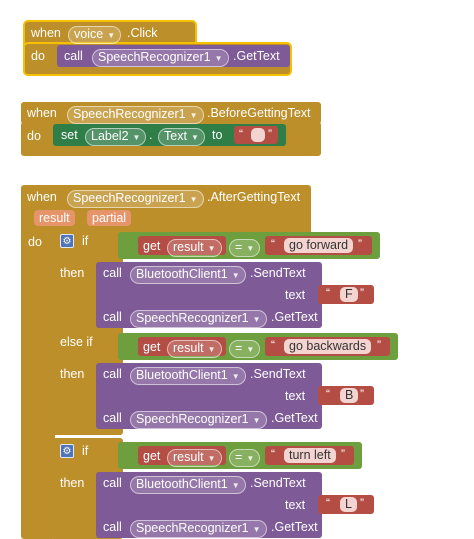 Image resolution: width=474 pixels, height=539 pixels. Describe the element at coordinates (142, 33) in the screenshot. I see `event-name: .Click` at that location.